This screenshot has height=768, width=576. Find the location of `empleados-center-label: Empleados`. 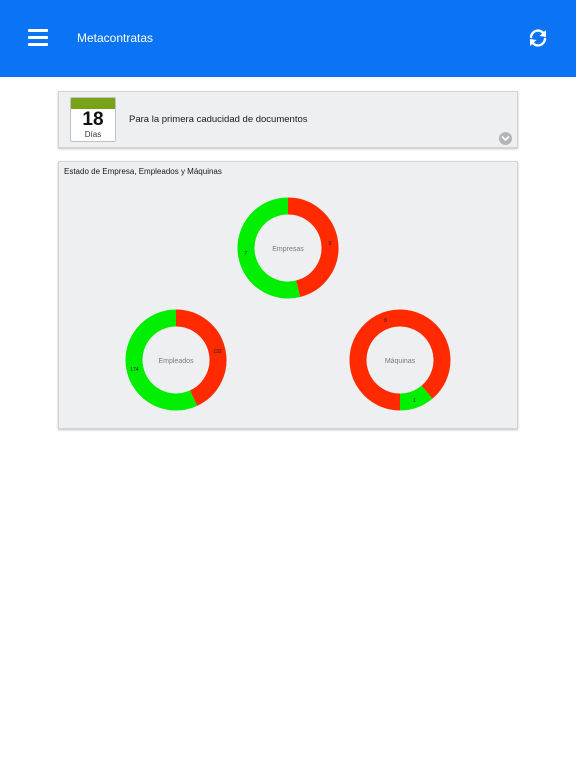

empleados-center-label: Empleados is located at coordinates (176, 361).